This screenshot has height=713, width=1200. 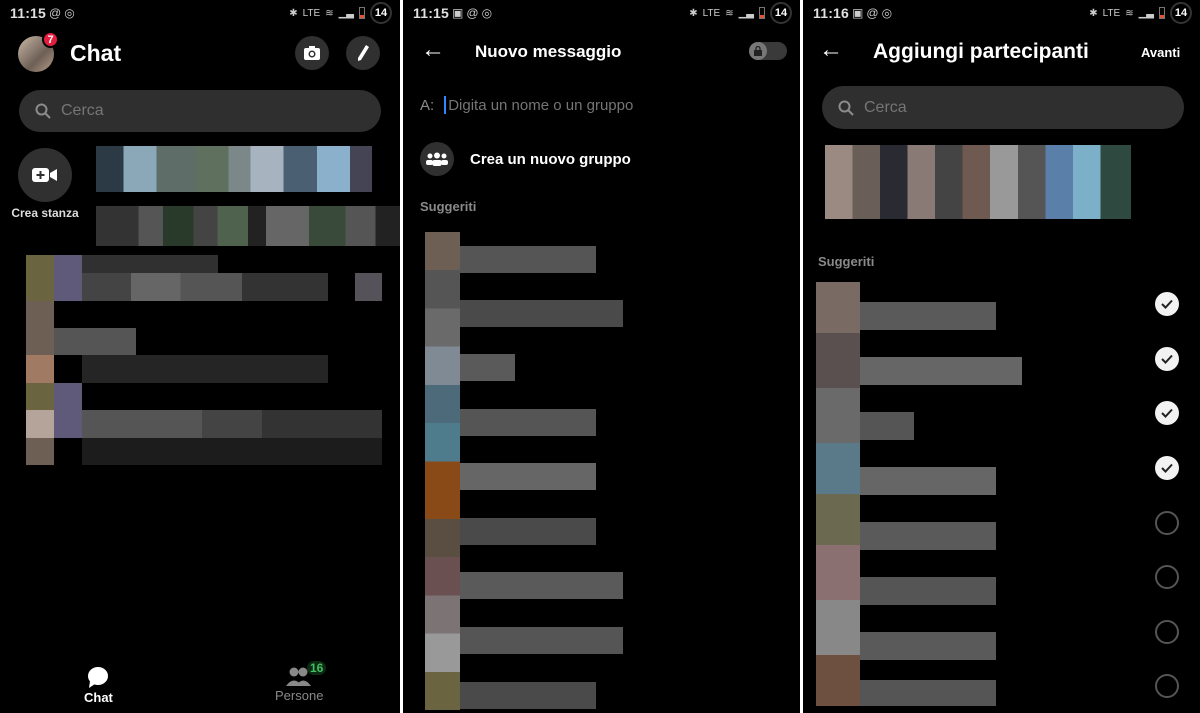 I want to click on chat-bubble-icon, so click(x=98, y=677).